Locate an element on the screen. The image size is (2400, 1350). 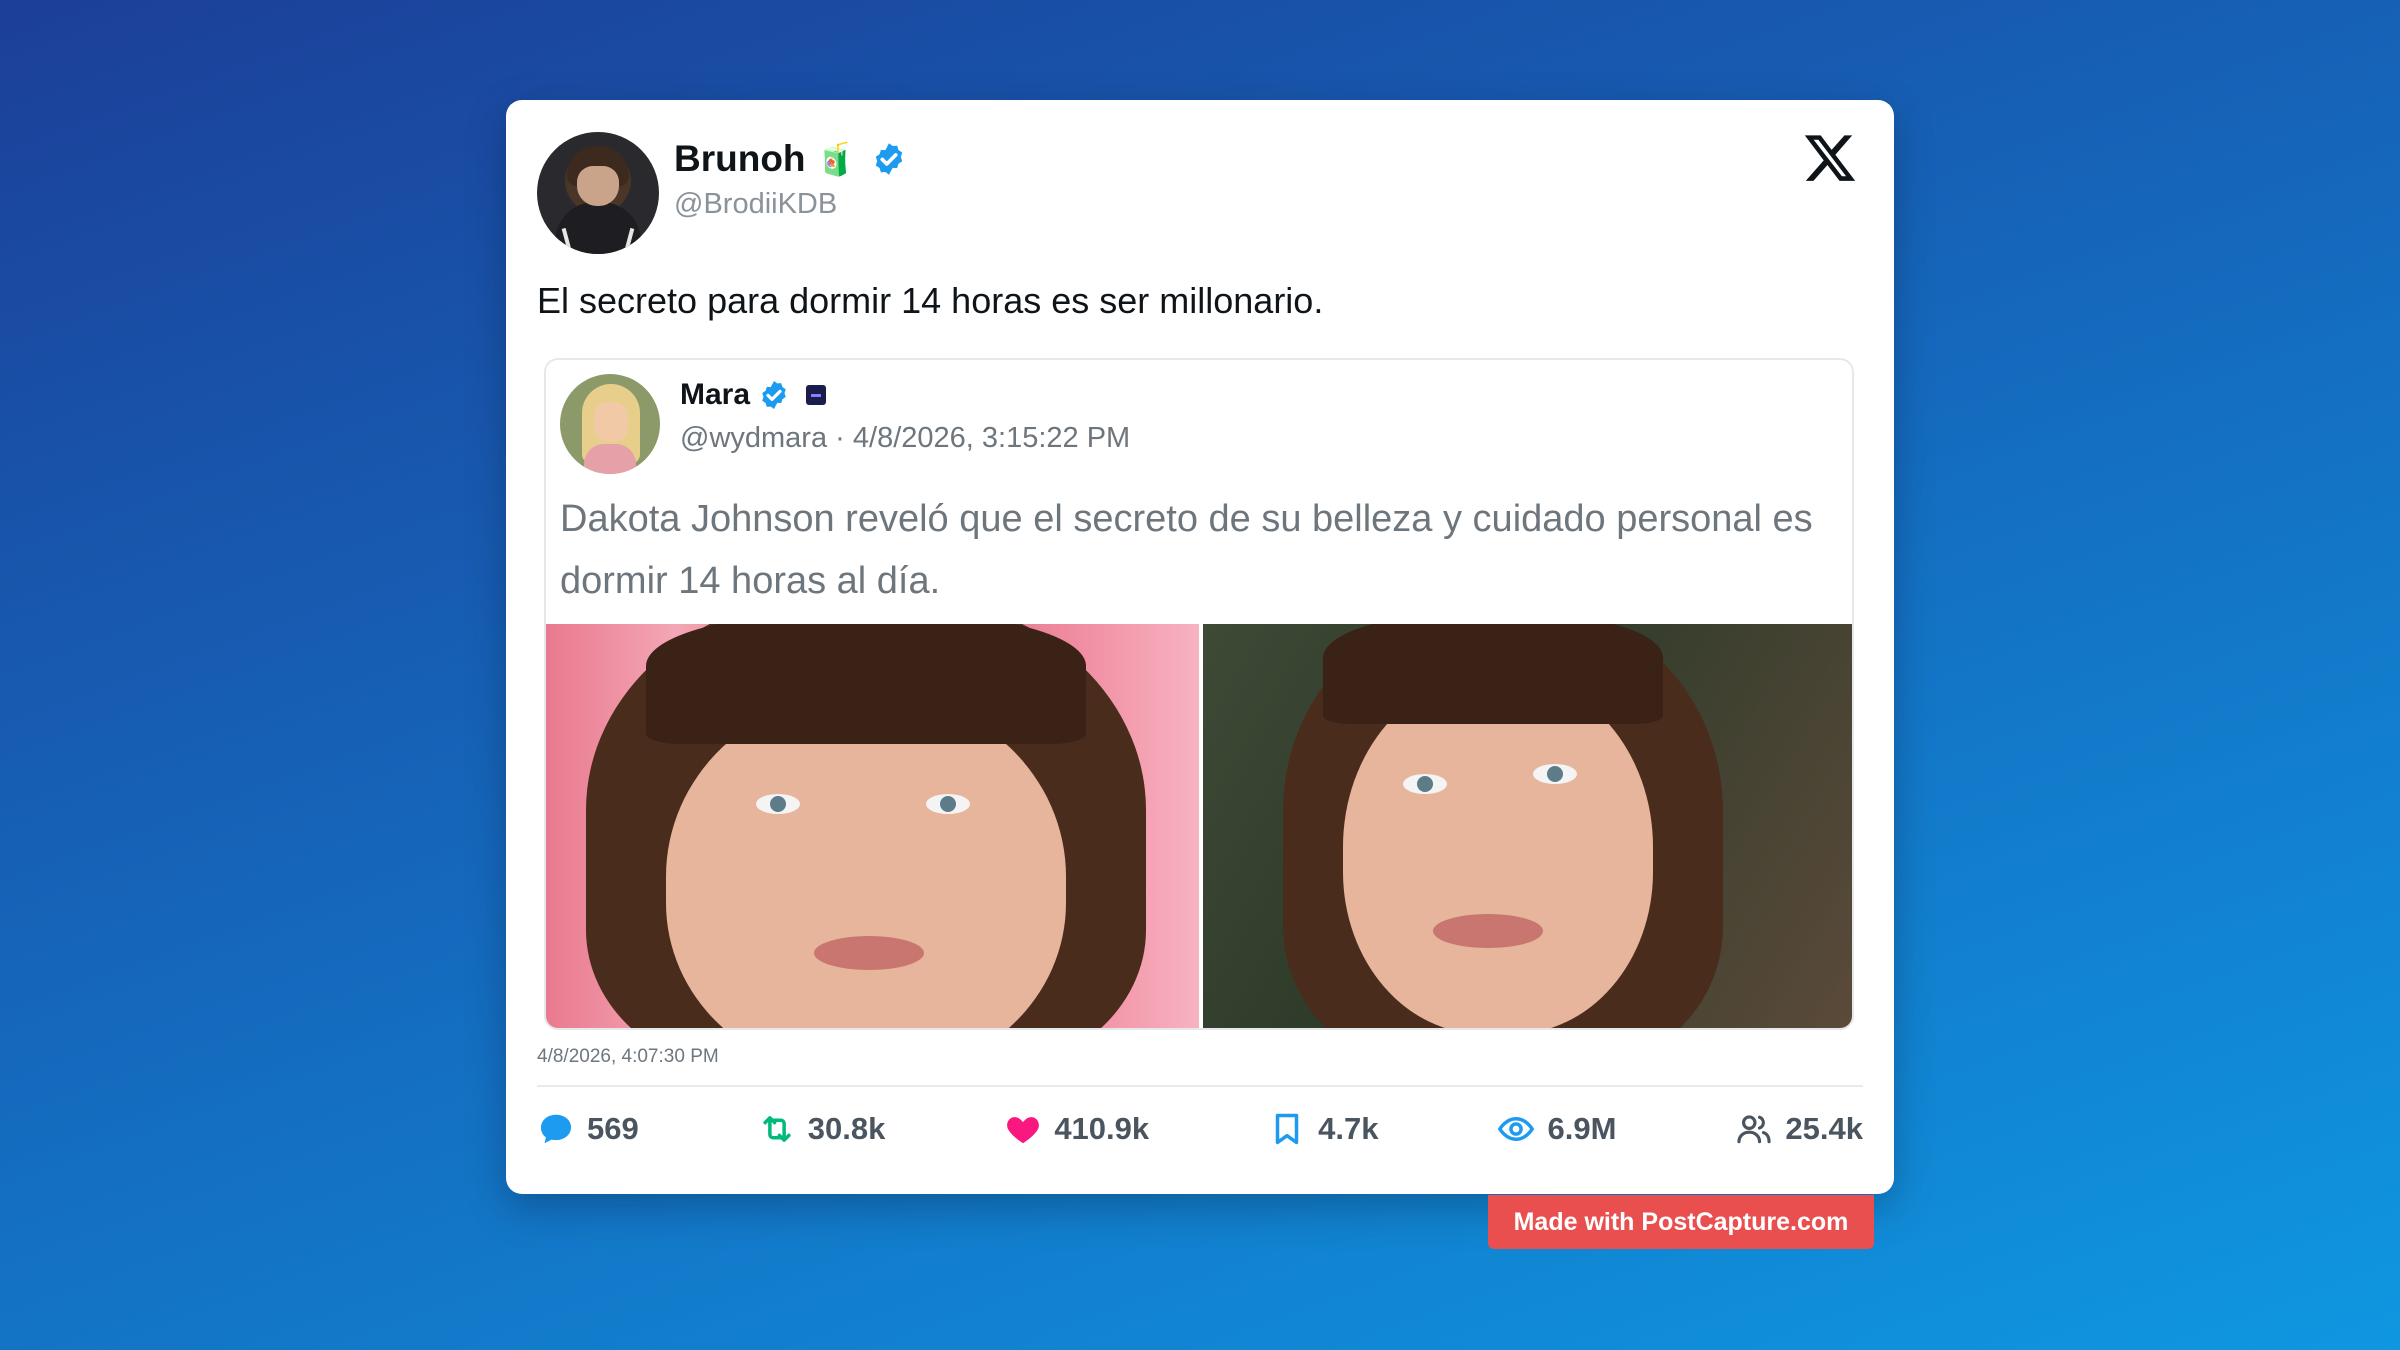
quoted-display-name: Mara is located at coordinates (715, 395).